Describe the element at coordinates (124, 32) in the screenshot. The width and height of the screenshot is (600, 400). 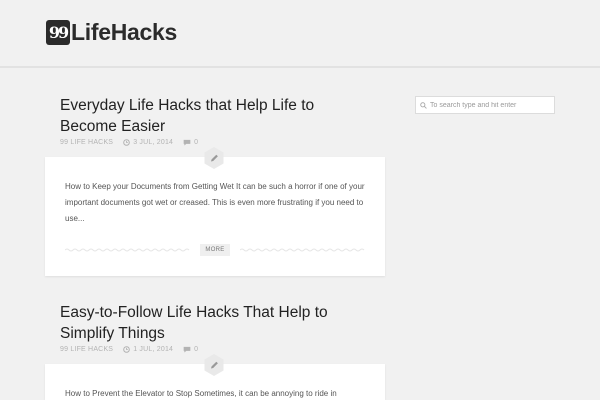
I see `site-name: LifeHacks` at that location.